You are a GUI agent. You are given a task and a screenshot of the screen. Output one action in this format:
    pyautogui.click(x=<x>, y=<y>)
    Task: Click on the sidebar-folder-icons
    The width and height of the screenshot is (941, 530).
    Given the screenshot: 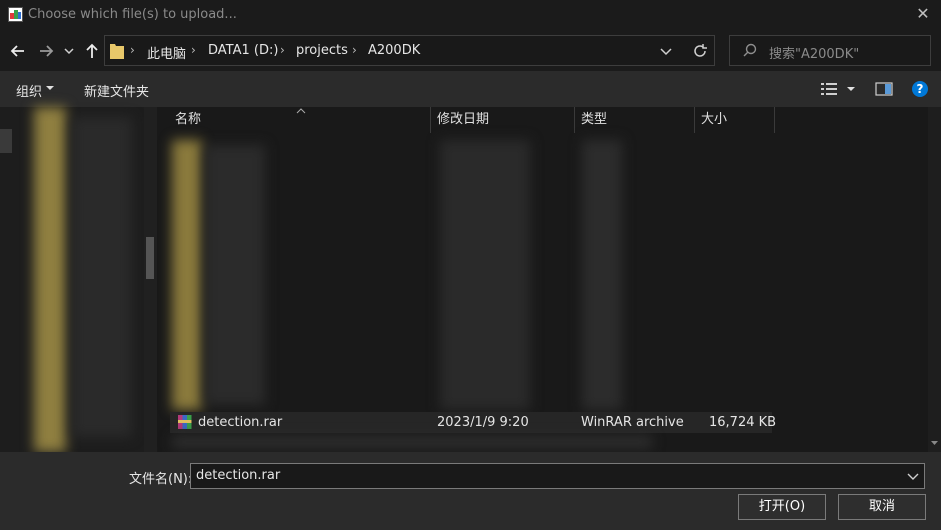 What is the action you would take?
    pyautogui.click(x=50, y=279)
    